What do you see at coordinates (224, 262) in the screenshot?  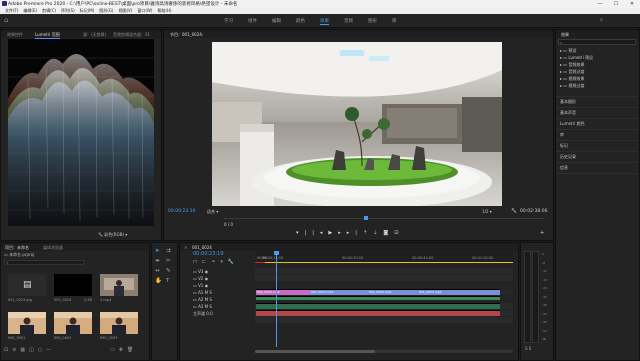 I see `add-marker-icon: ▾` at bounding box center [224, 262].